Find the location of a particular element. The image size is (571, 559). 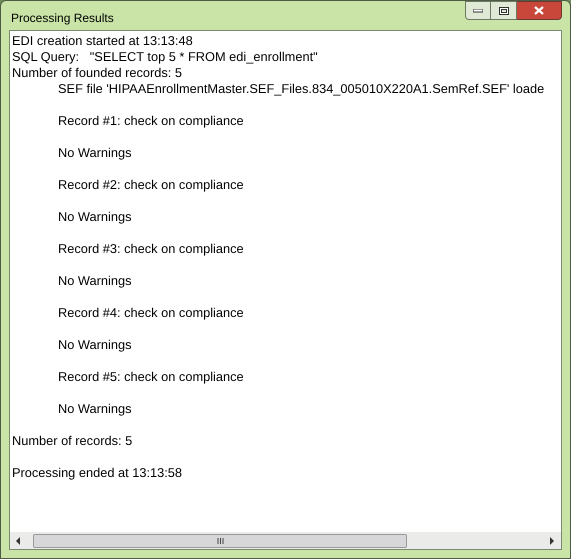

minimize-button is located at coordinates (478, 10).